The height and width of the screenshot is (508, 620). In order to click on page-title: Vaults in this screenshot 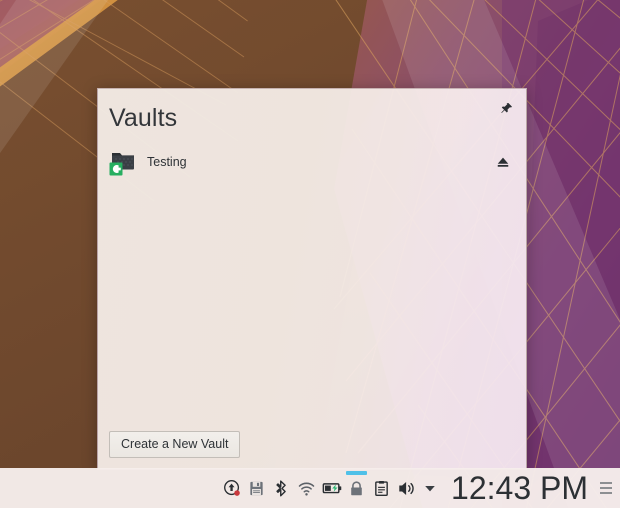, I will do `click(143, 118)`.